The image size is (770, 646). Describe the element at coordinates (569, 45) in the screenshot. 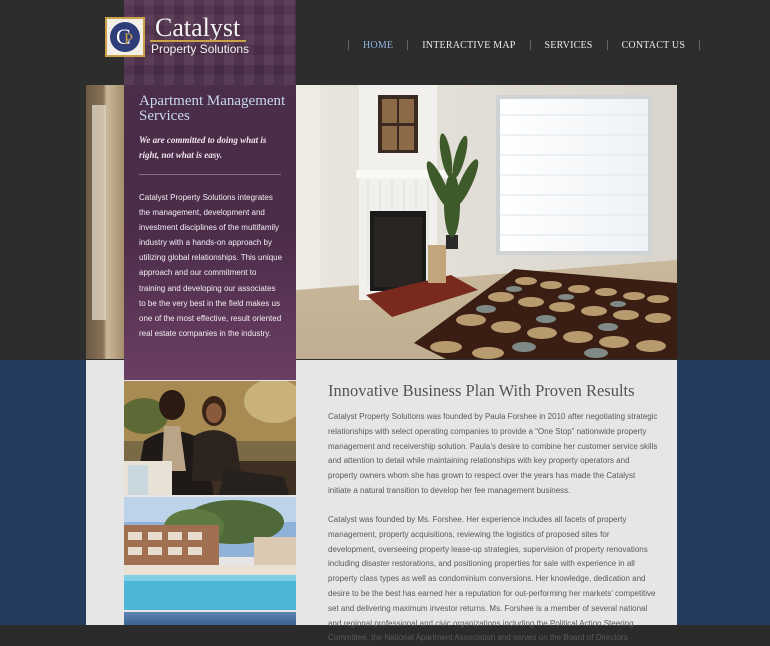

I see `nav-services: SERVICES` at that location.